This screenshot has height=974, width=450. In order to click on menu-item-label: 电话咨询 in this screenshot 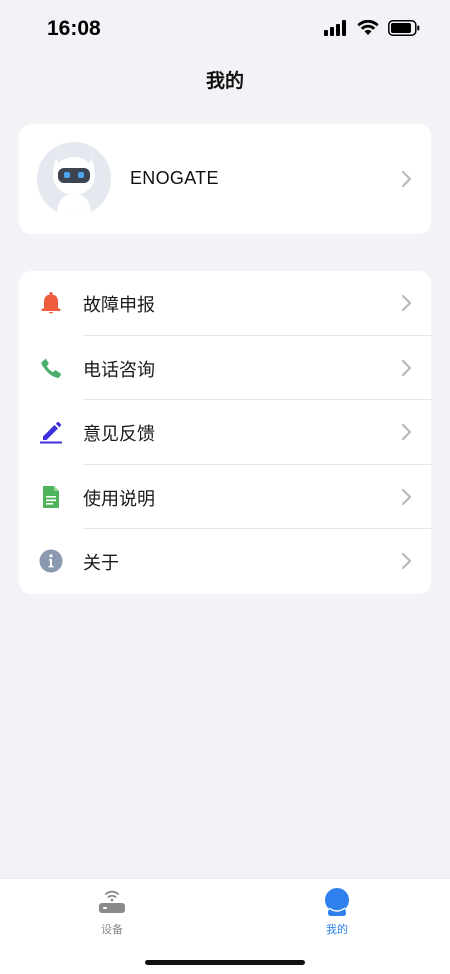, I will do `click(119, 370)`.